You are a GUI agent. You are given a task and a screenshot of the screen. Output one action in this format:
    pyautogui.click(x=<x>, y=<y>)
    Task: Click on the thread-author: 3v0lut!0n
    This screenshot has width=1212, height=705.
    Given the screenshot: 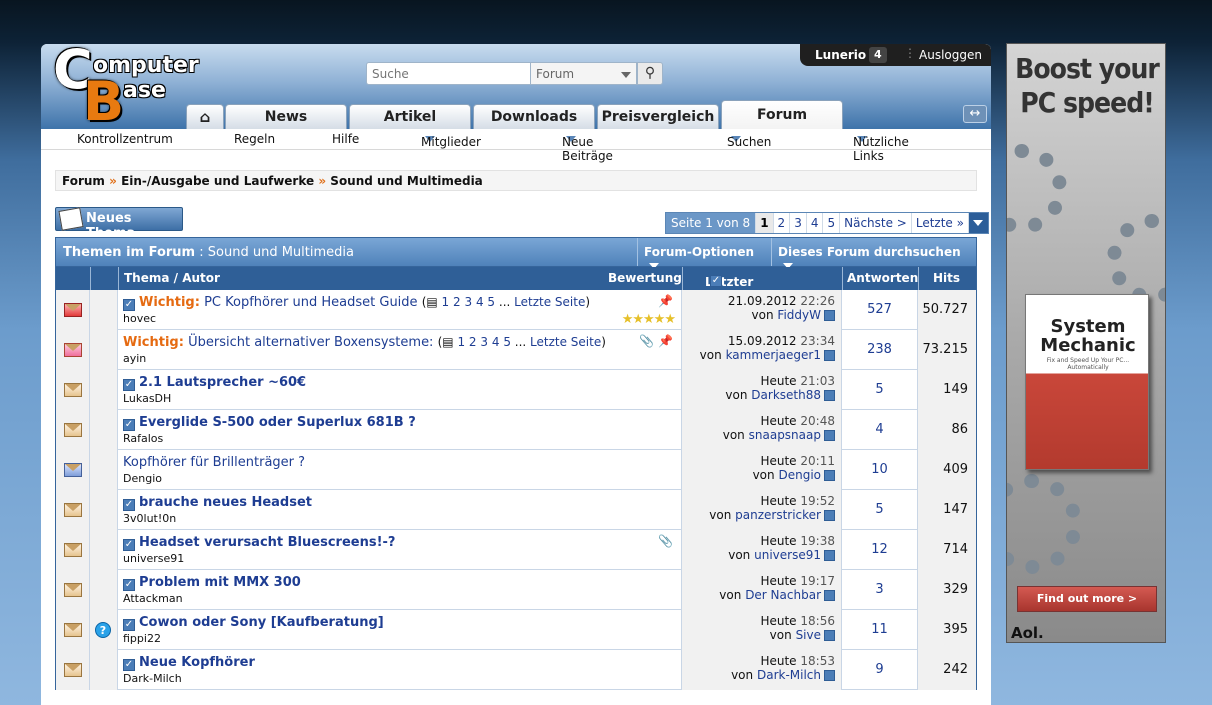 What is the action you would take?
    pyautogui.click(x=149, y=518)
    